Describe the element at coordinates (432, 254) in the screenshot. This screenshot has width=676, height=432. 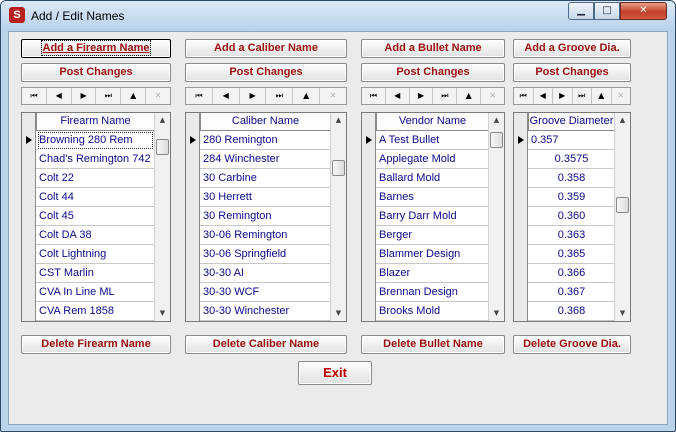
I see `vendor-cell: Blammer Design` at that location.